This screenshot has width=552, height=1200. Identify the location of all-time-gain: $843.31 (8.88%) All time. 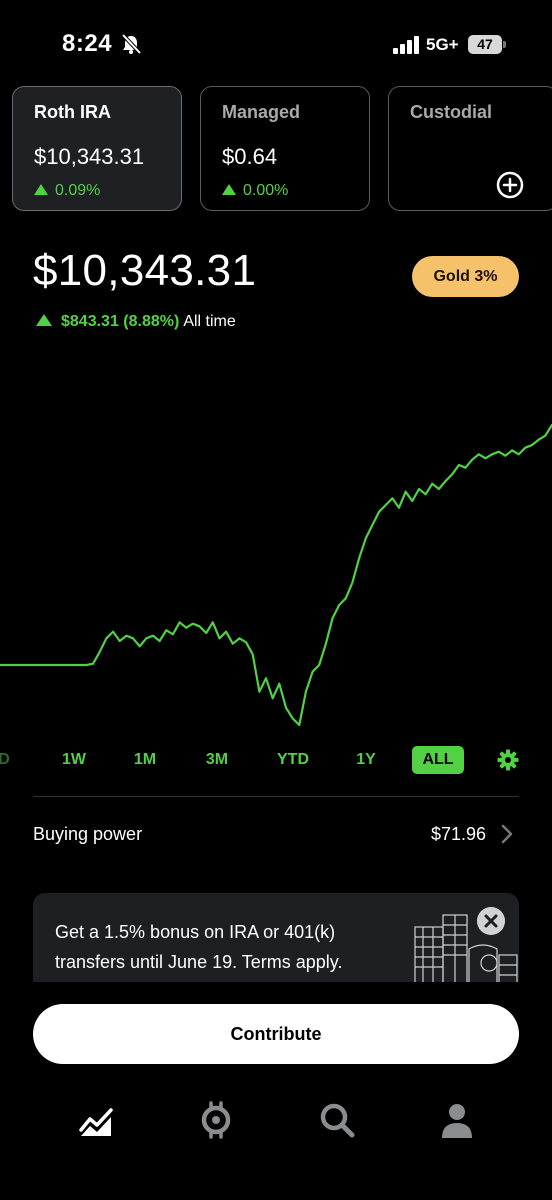
(136, 322).